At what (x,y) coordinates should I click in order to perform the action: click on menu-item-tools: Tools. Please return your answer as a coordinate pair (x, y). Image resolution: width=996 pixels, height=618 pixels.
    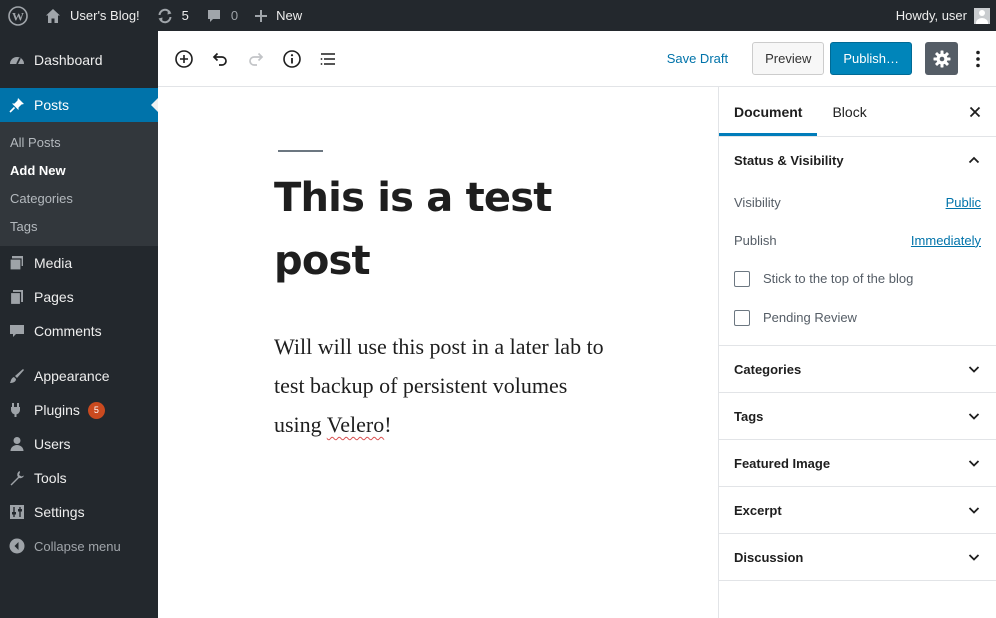
    Looking at the image, I should click on (79, 478).